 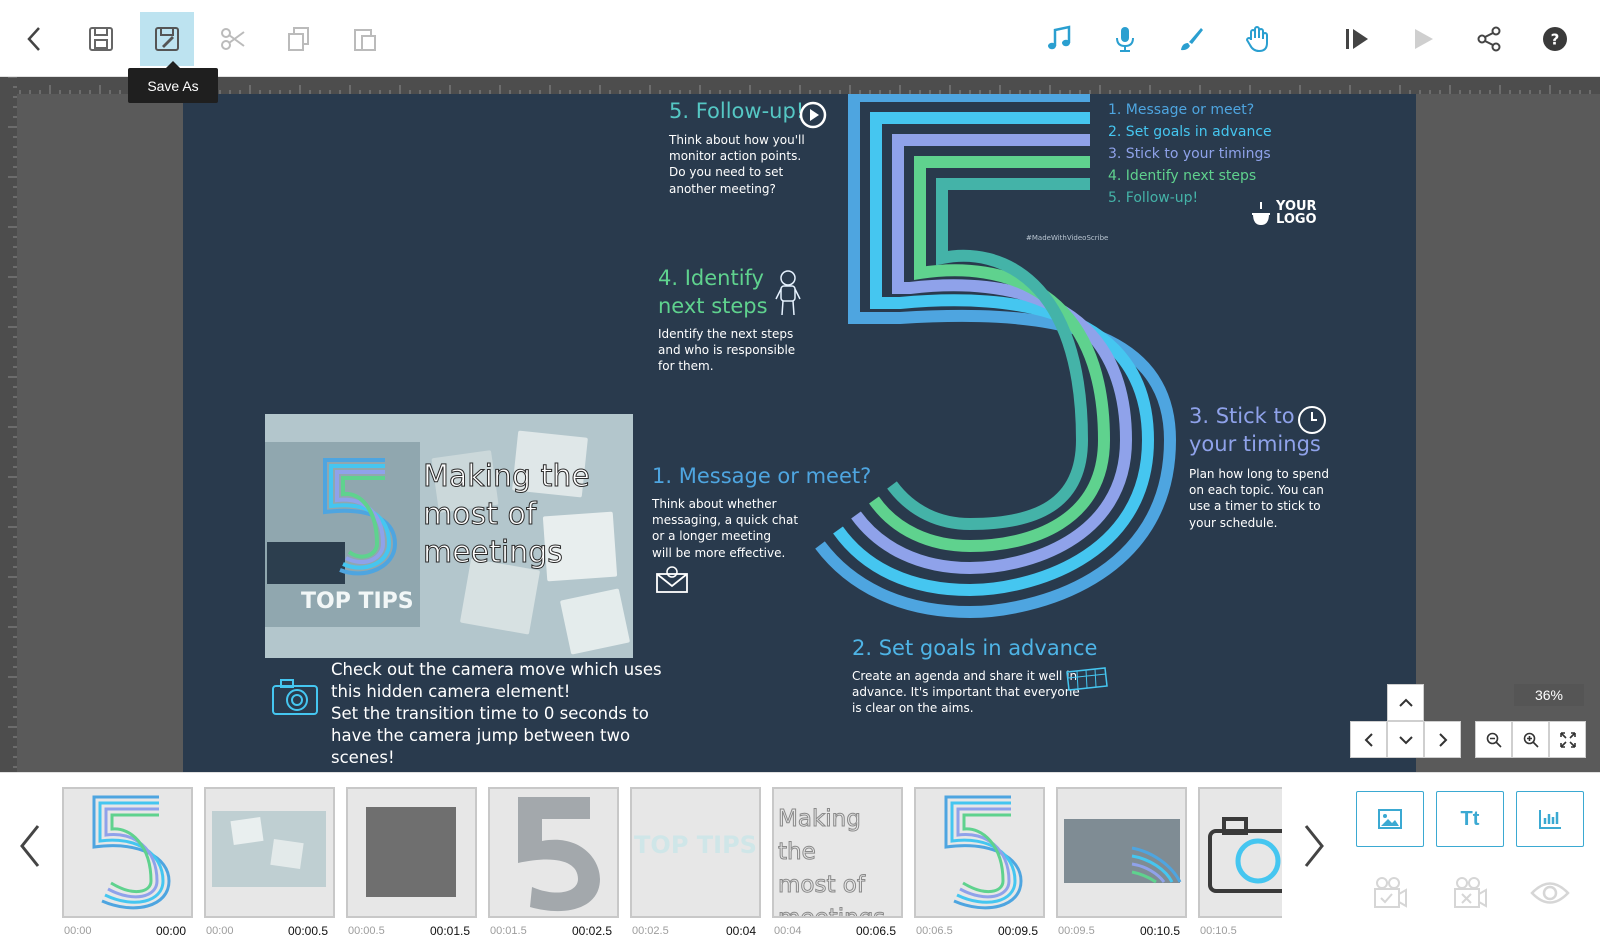 I want to click on hand-icon, so click(x=1256, y=39).